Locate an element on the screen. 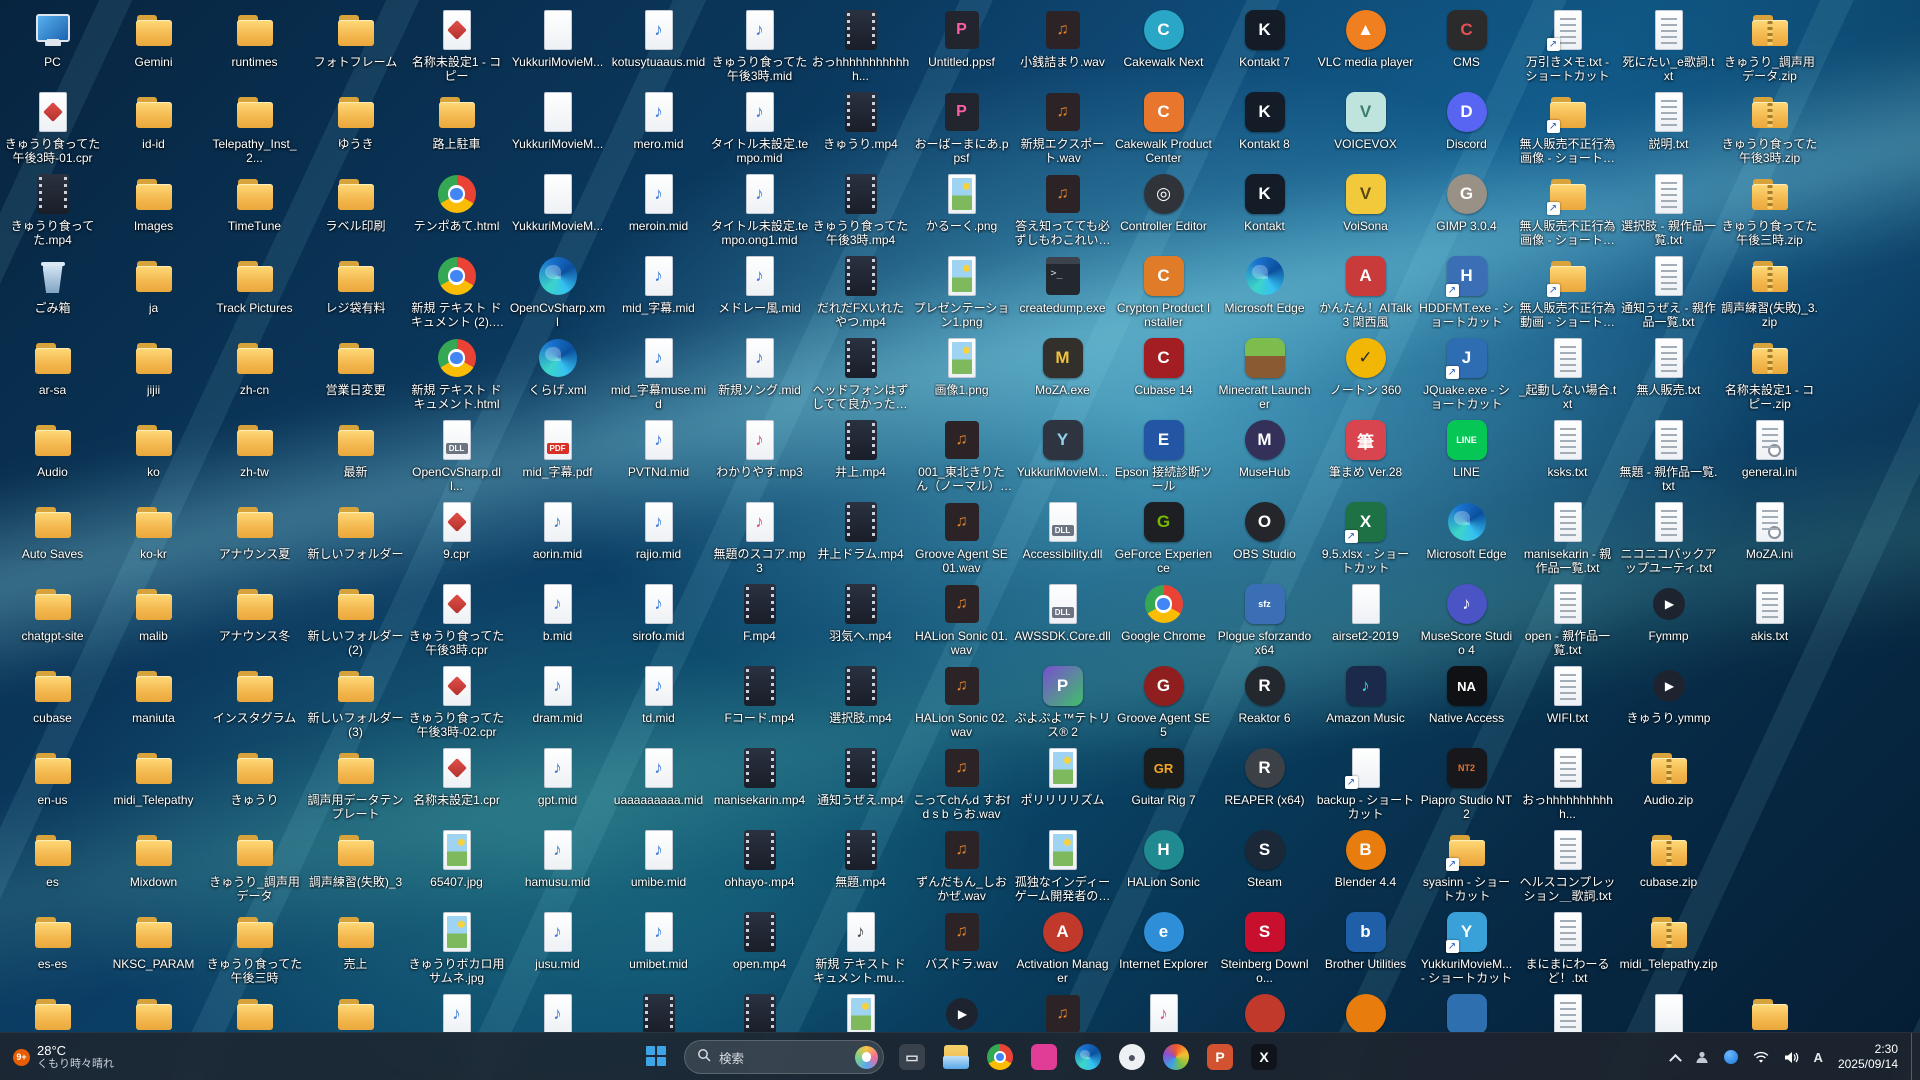 The height and width of the screenshot is (1080, 1920). desktop-icon: 名称未設定1 - コピー is located at coordinates (456, 47).